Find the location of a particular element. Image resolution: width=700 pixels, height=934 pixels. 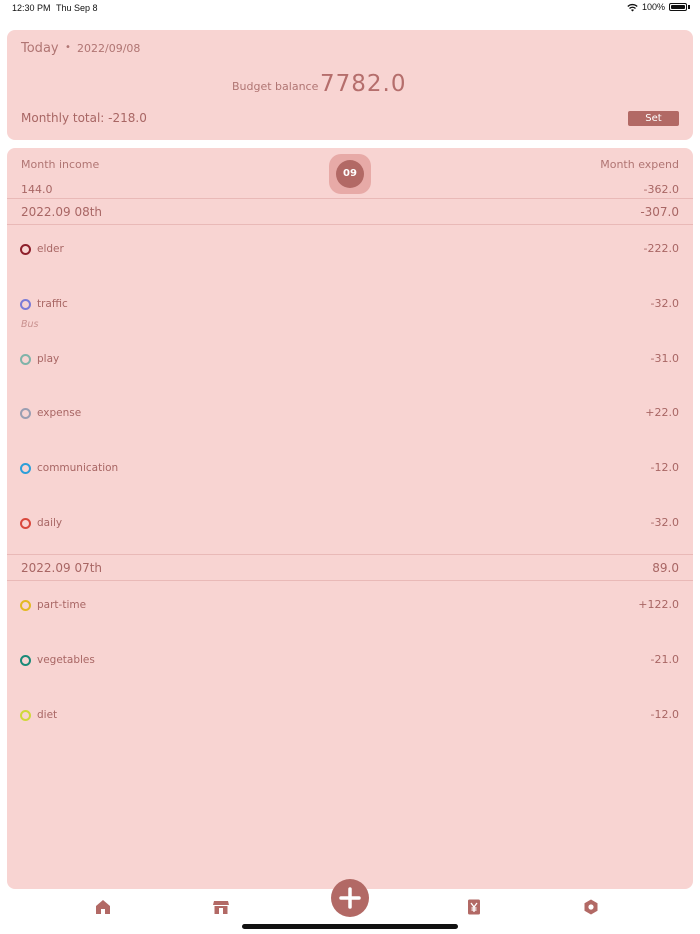

today-date: 2022/09/08 is located at coordinates (109, 48).